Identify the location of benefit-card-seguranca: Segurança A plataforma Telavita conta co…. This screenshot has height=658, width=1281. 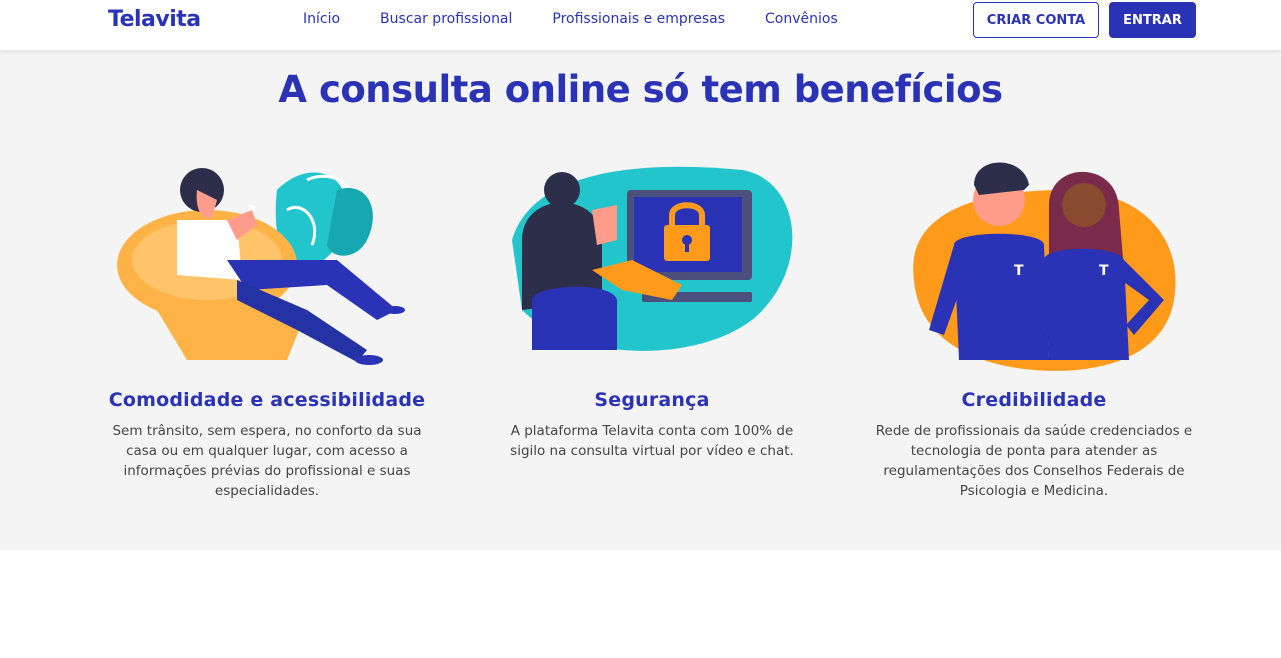
(652, 305).